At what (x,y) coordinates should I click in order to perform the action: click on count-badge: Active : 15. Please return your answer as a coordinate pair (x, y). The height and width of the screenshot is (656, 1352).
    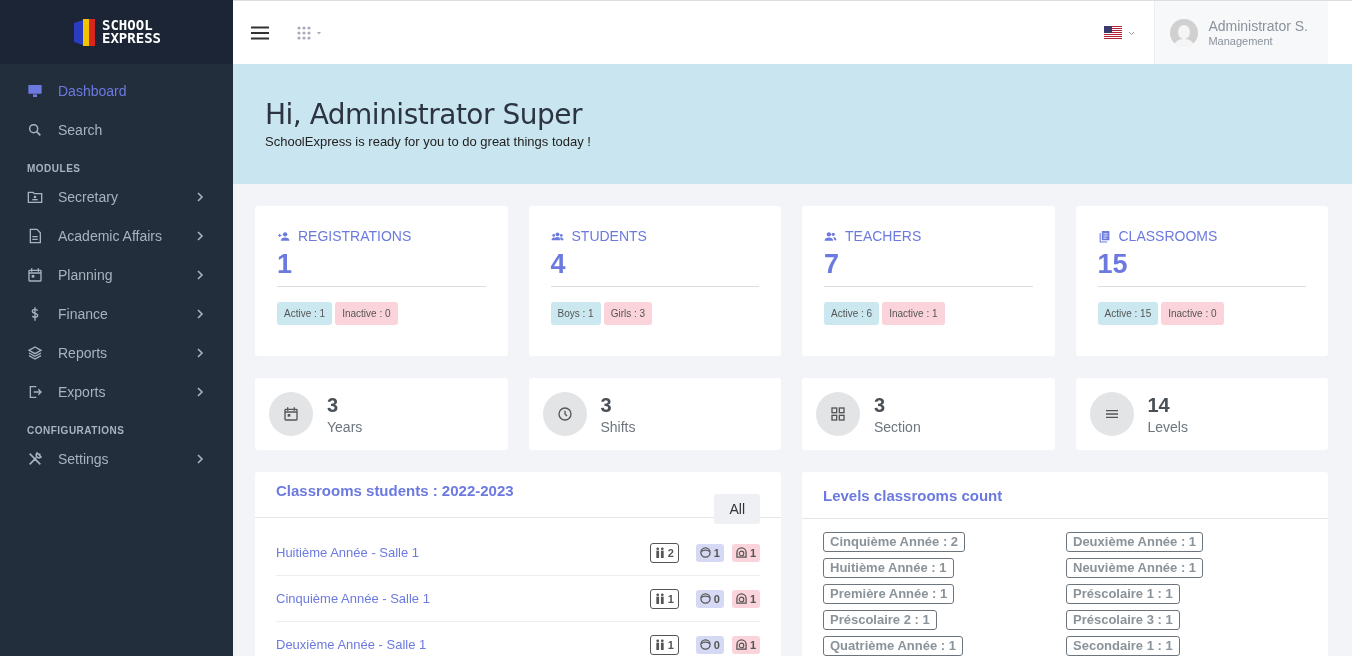
    Looking at the image, I should click on (1128, 313).